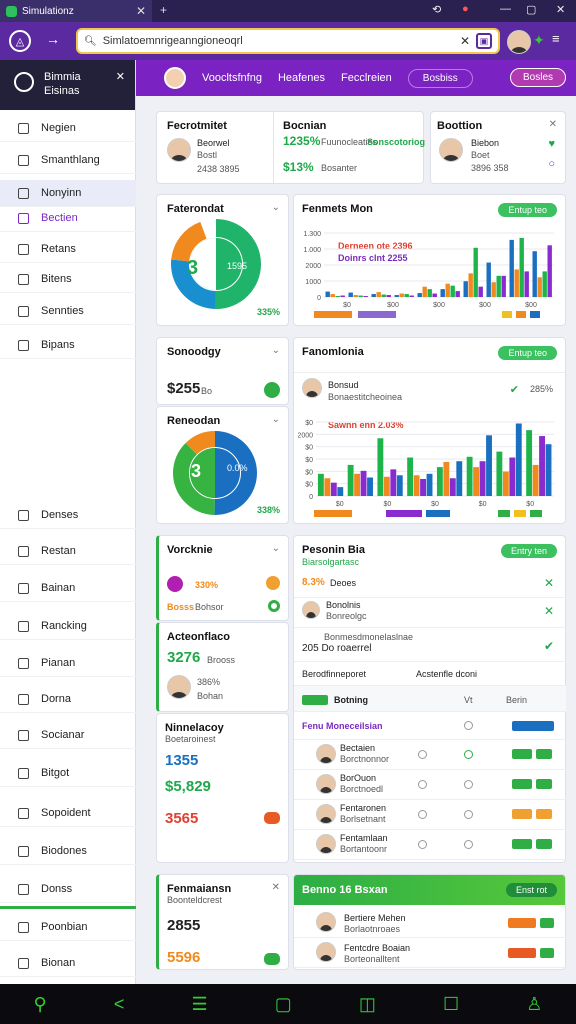  What do you see at coordinates (288, 41) in the screenshot?
I see `url-field: 🔍︎ ✕ ▣` at bounding box center [288, 41].